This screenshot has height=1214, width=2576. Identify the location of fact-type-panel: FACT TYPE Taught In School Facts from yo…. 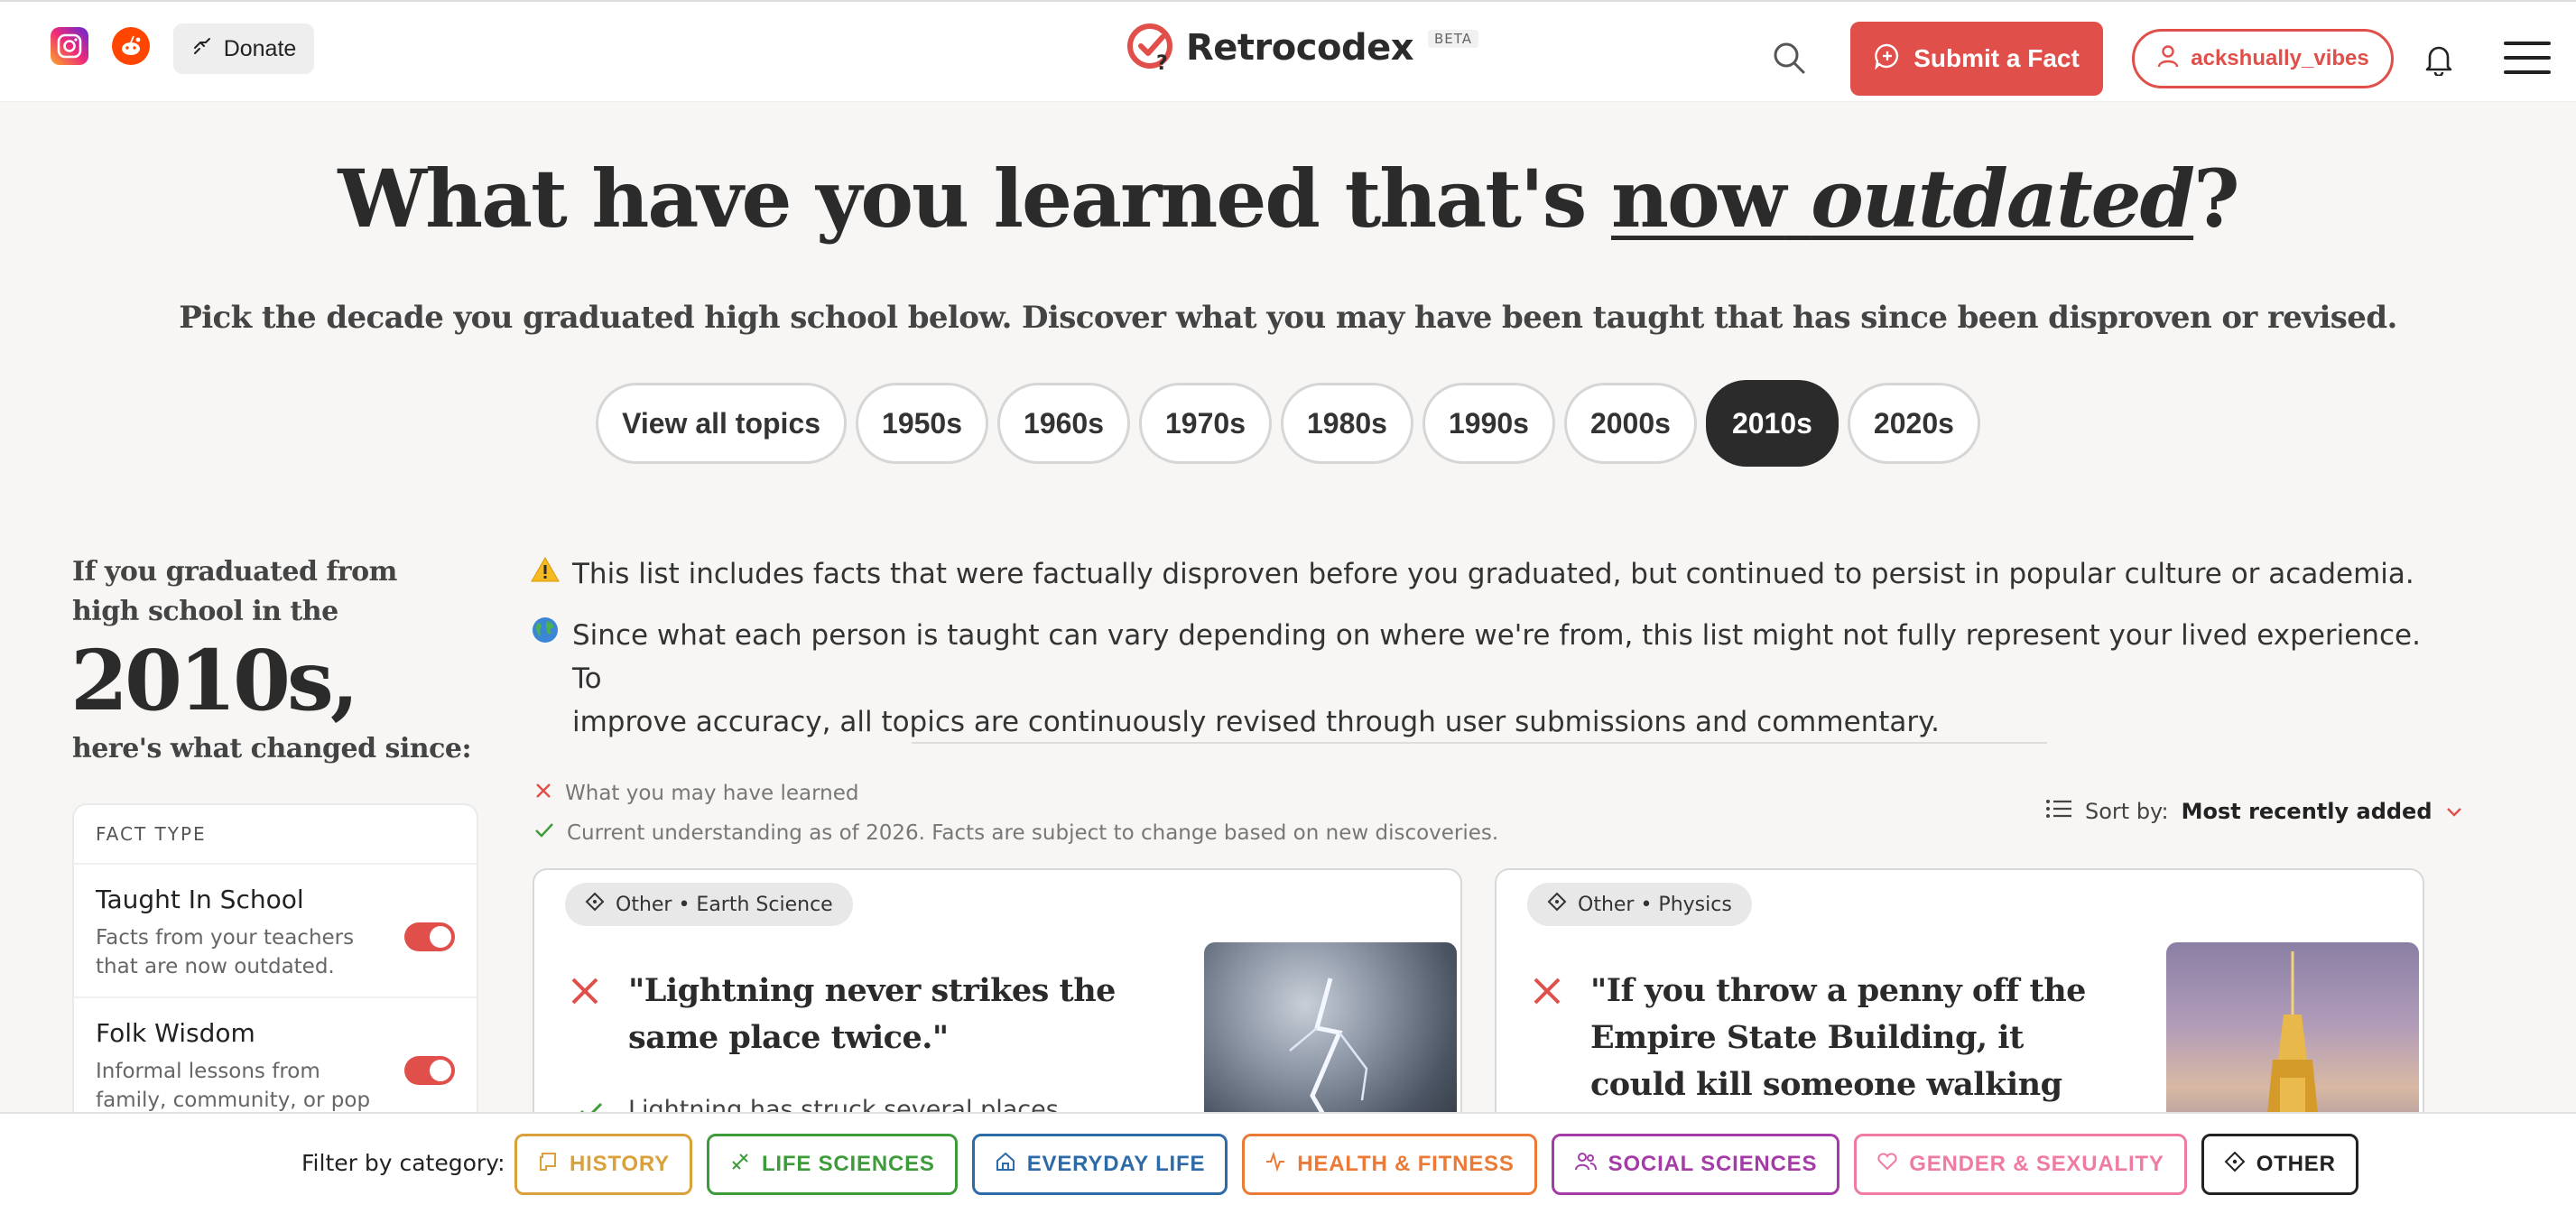
(275, 966).